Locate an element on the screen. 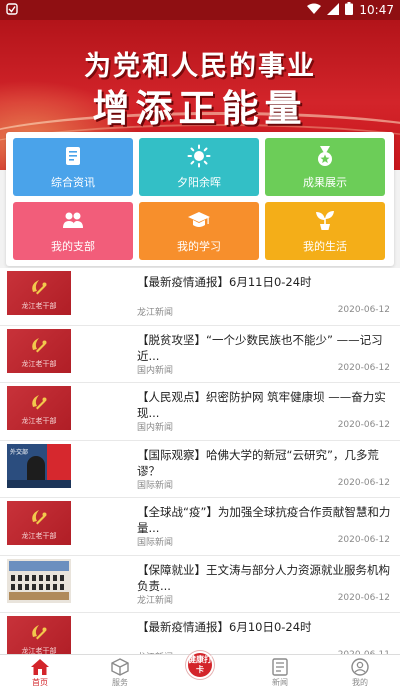 This screenshot has width=400, height=690. nav-health-checkin: 健康打卡 is located at coordinates (200, 670).